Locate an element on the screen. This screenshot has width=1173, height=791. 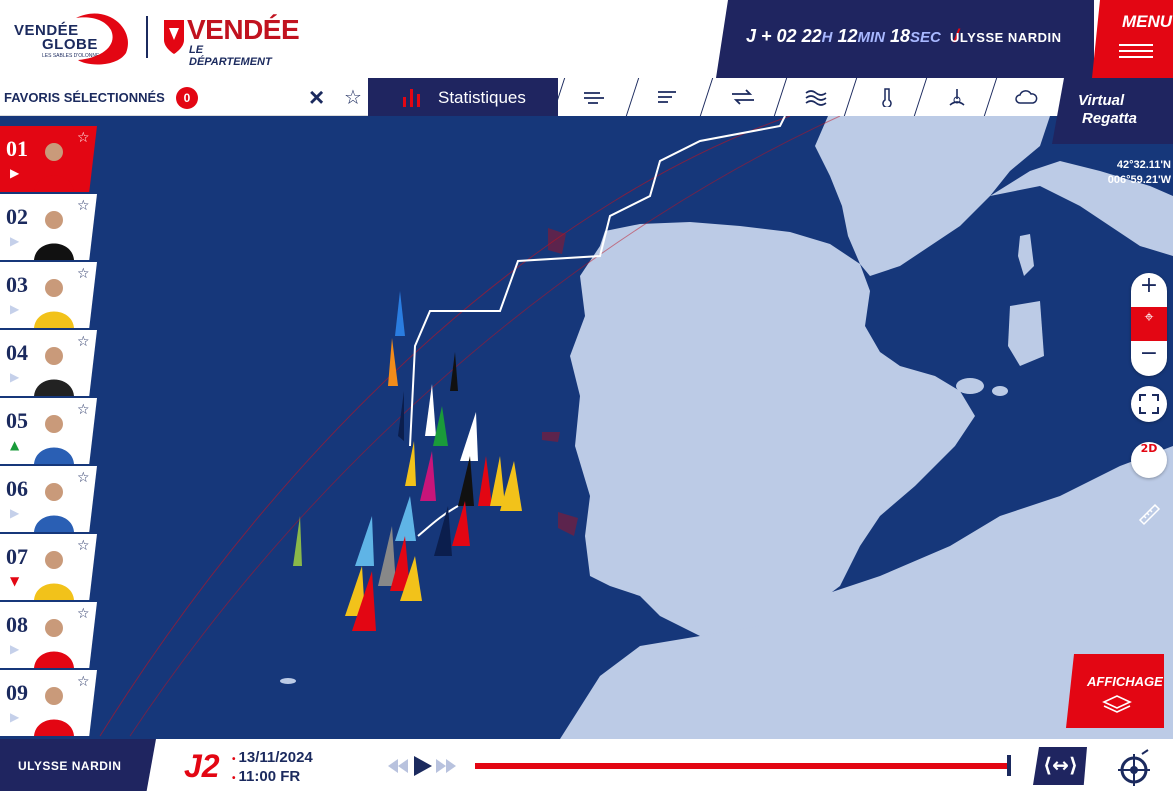
cursor-coordinates: 42°32.11'N 006°59.21'W is located at coordinates (1139, 173).